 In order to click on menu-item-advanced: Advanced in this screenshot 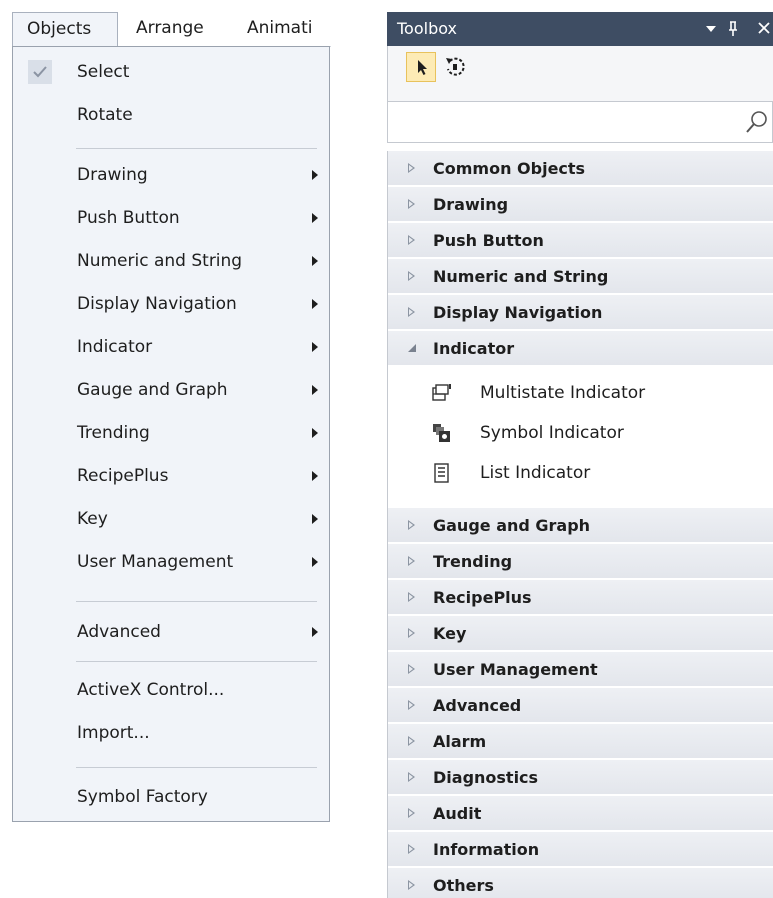, I will do `click(171, 632)`.